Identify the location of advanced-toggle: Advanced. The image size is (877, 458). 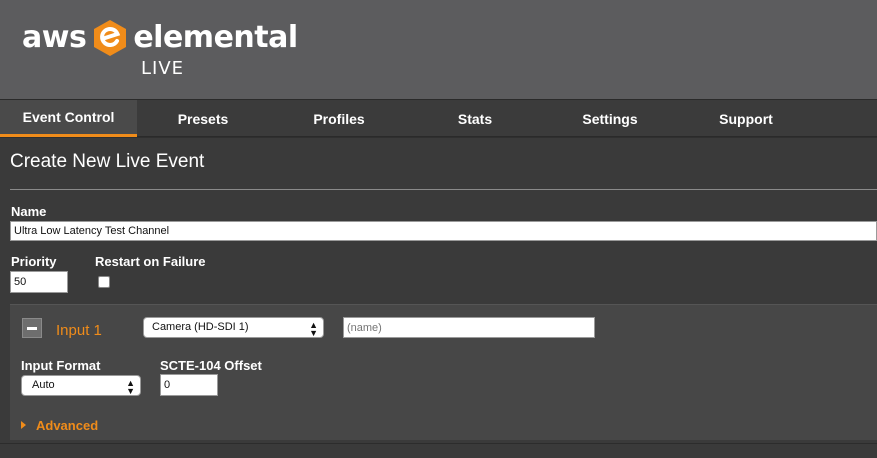
(59, 425).